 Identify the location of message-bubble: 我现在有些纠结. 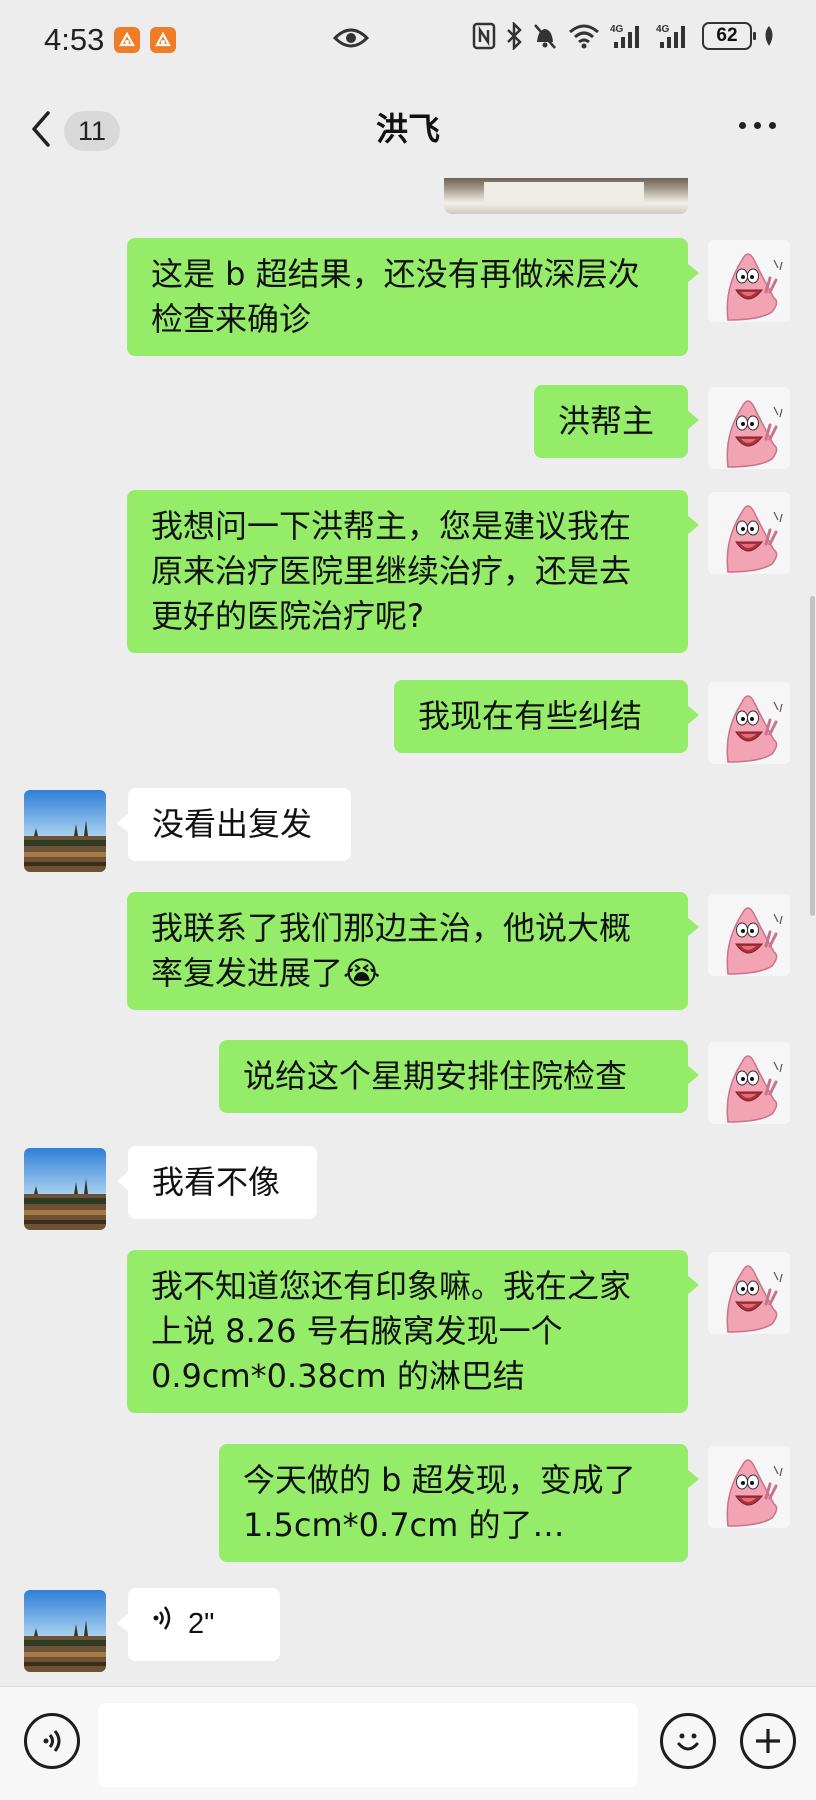
(546, 716).